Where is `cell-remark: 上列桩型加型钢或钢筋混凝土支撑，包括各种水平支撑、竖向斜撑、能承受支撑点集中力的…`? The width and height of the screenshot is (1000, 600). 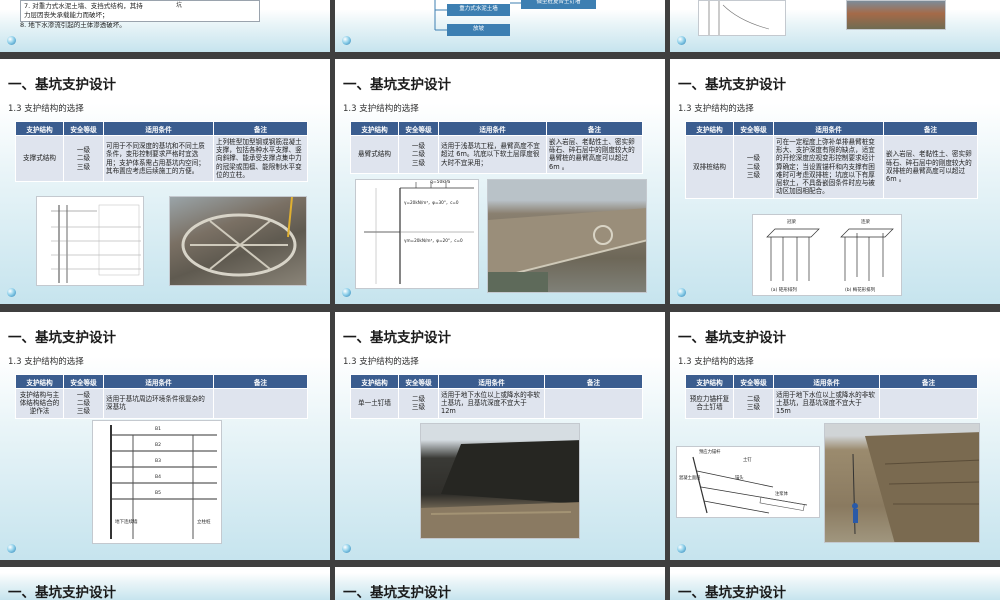 cell-remark: 上列桩型加型钢或钢筋混凝土支撑，包括各种水平支撑、竖向斜撑、能承受支撑点集中力的… is located at coordinates (260, 158).